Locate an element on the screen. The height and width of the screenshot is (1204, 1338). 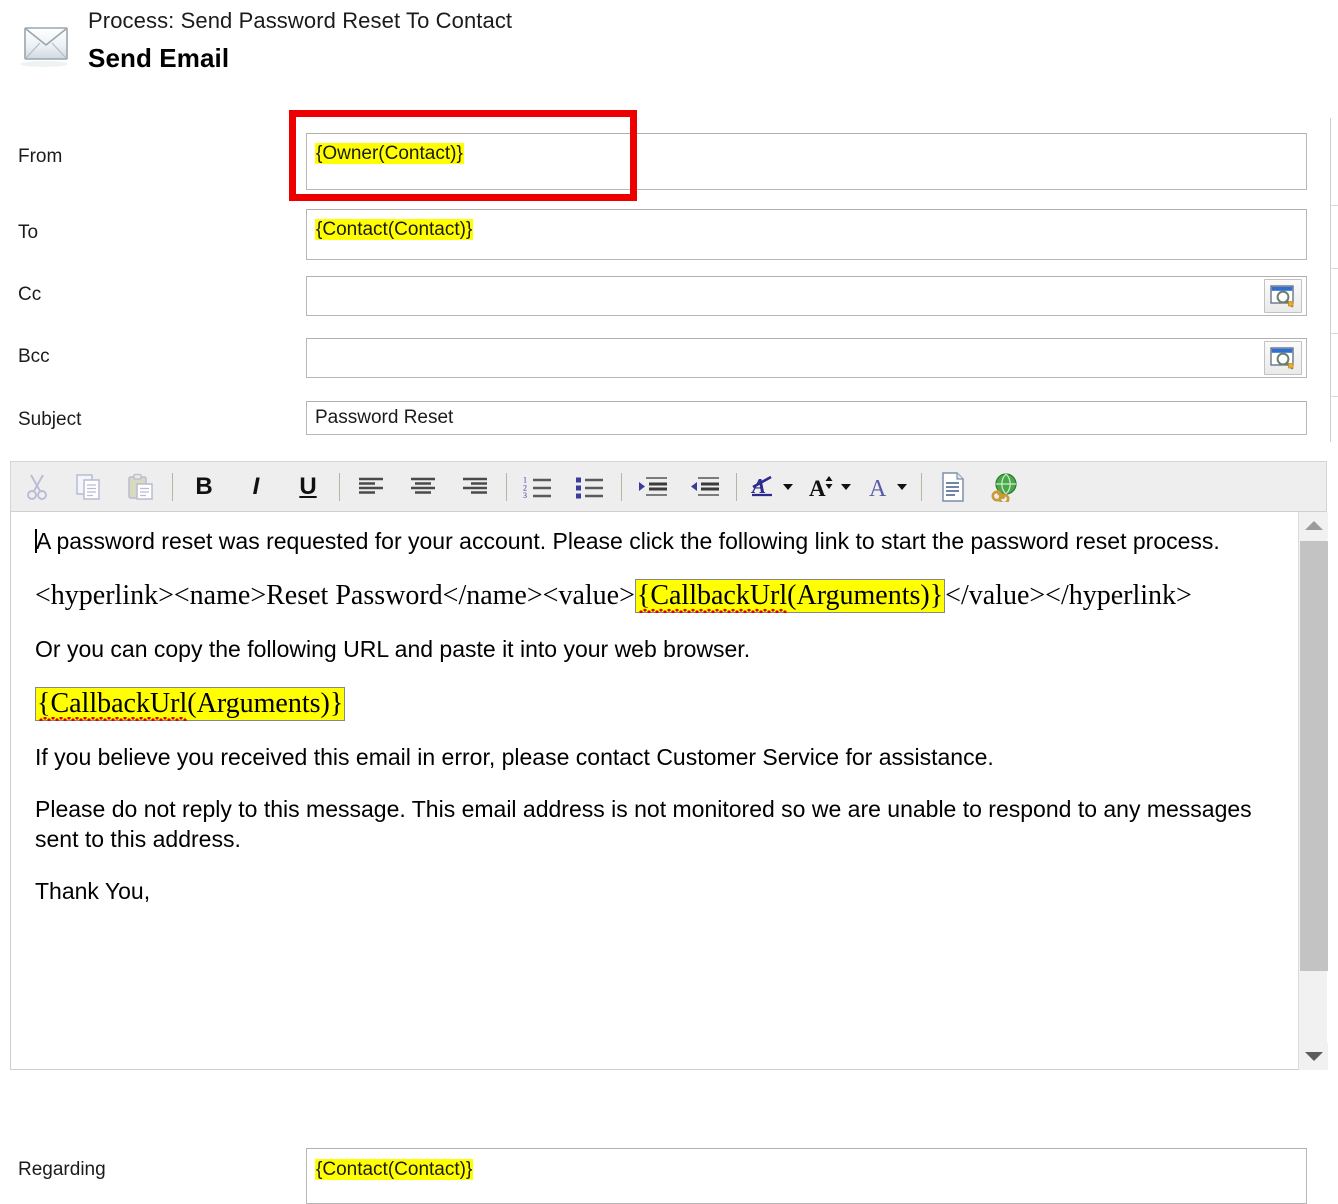
process-label: Process: Send Password Reset To Contact is located at coordinates (300, 20).